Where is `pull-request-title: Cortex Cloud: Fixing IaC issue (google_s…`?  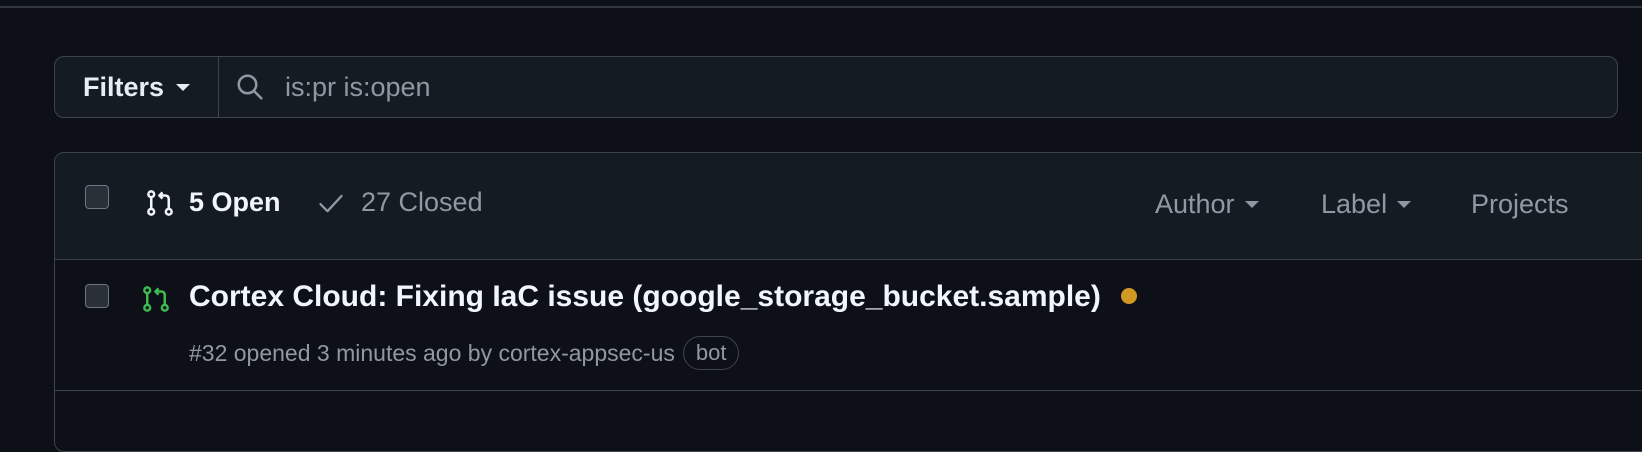 pull-request-title: Cortex Cloud: Fixing IaC issue (google_s… is located at coordinates (645, 297).